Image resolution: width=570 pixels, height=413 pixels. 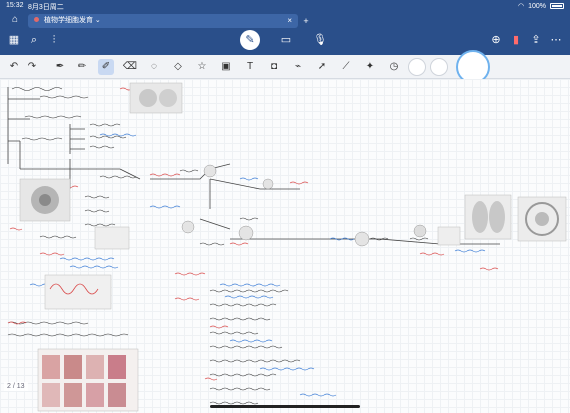 I want to click on tab-row: ⌂ 植物学细胞发育 ⌄ × +, so click(x=285, y=20).